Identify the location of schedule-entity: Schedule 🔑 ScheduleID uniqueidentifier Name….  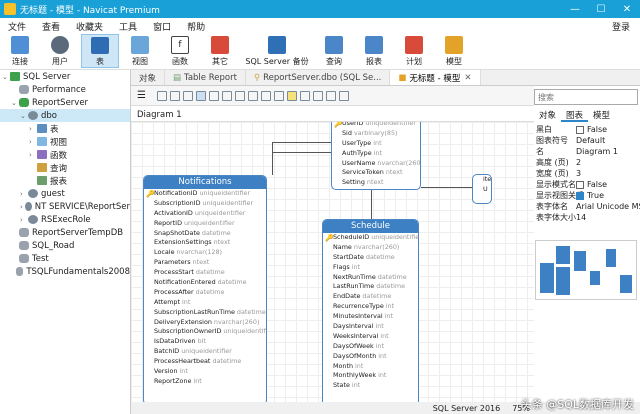
(370, 310).